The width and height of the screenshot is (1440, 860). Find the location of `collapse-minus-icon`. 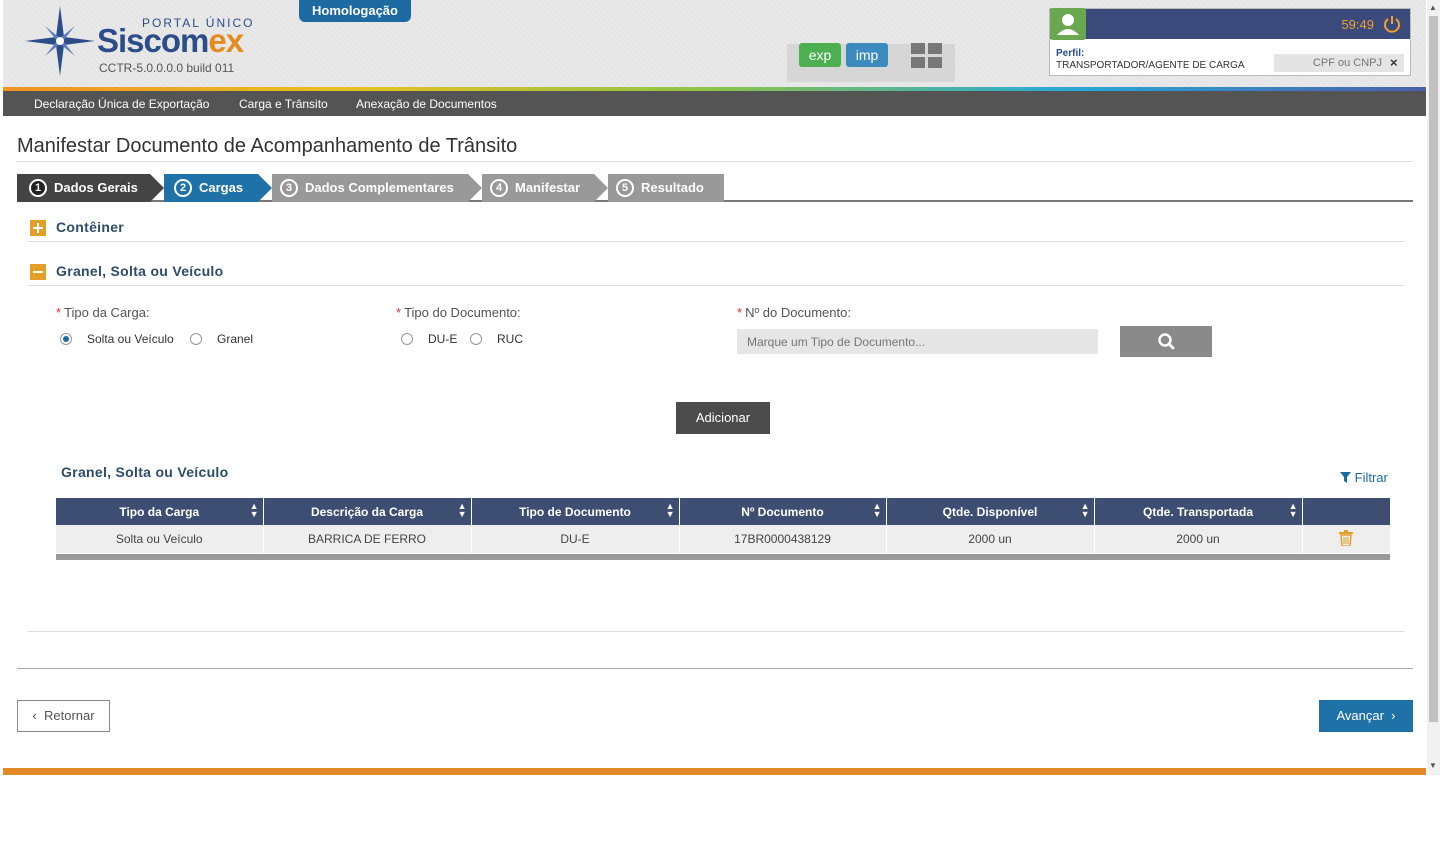

collapse-minus-icon is located at coordinates (38, 272).